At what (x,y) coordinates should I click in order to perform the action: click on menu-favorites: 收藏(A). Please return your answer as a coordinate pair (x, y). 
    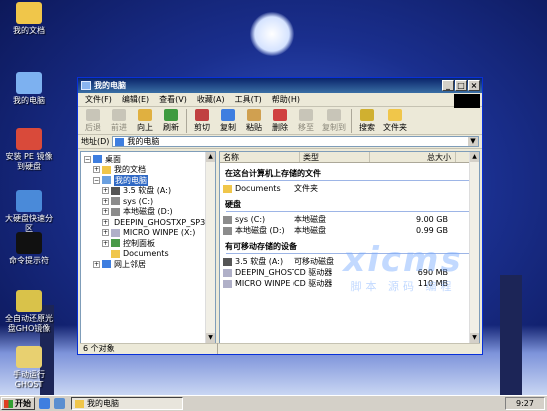
    Looking at the image, I should click on (211, 99).